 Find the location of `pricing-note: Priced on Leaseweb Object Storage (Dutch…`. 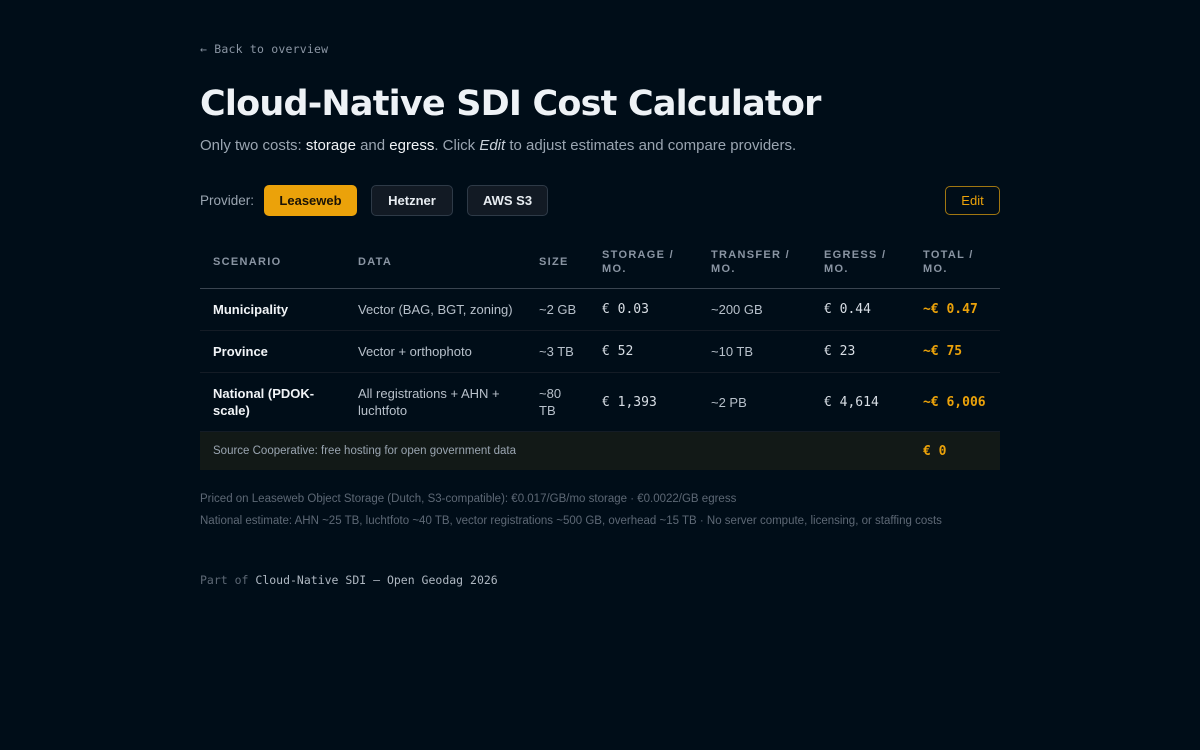

pricing-note: Priced on Leaseweb Object Storage (Dutch… is located at coordinates (468, 499).